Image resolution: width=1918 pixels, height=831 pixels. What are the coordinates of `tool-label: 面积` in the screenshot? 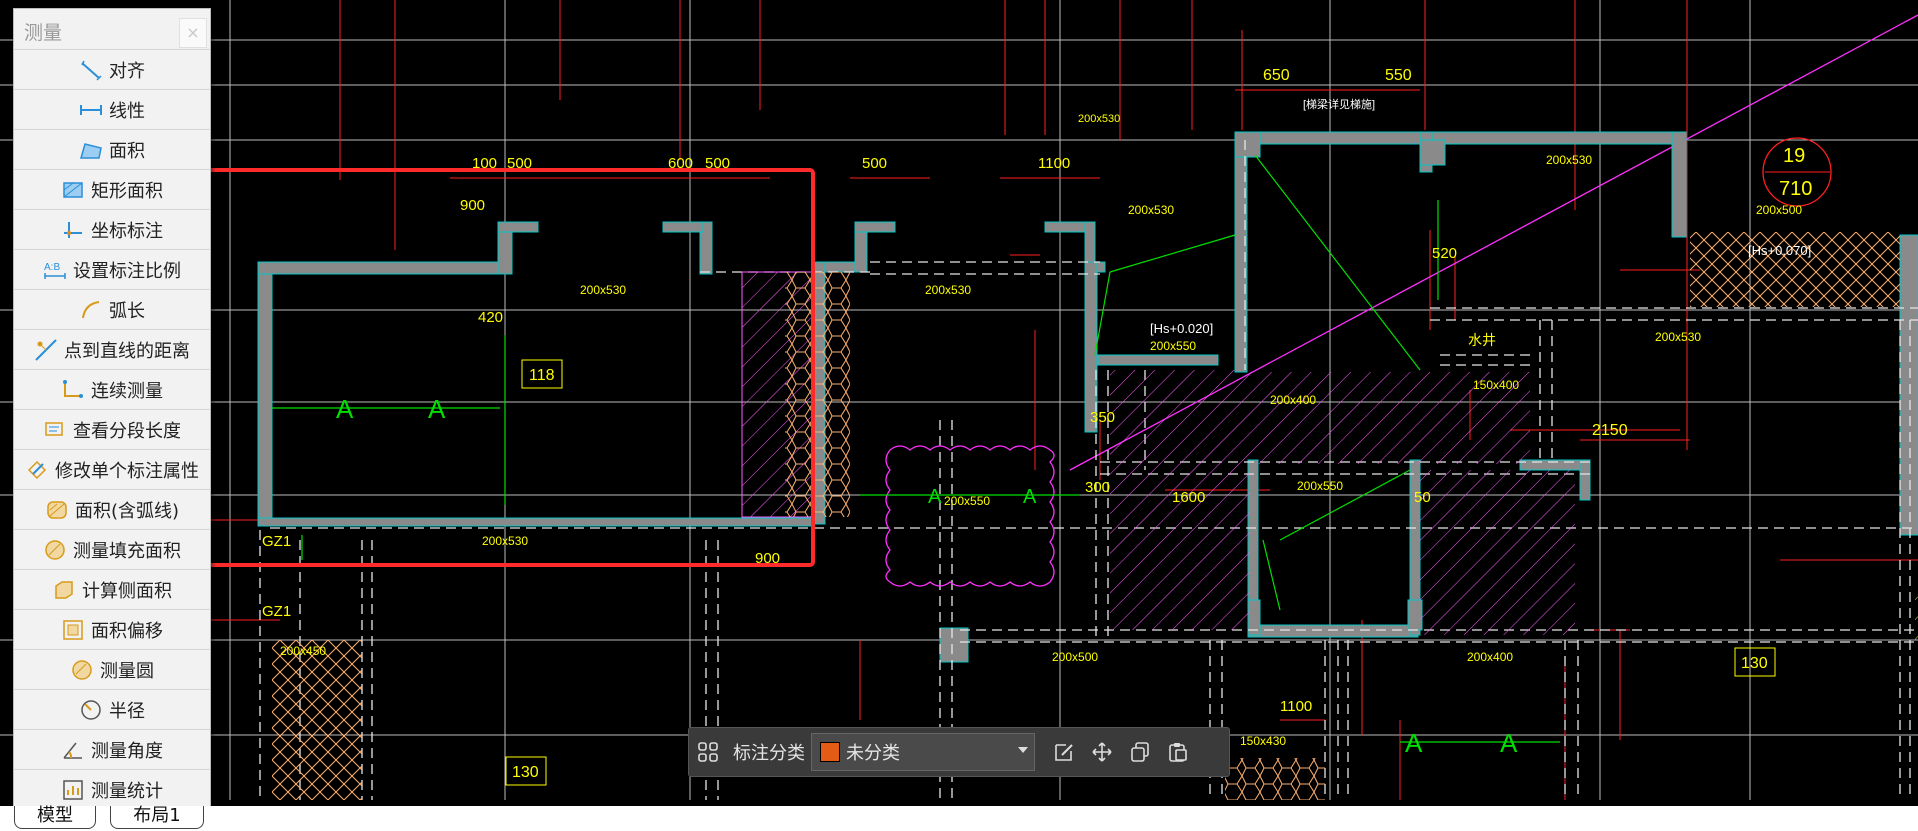 It's located at (127, 151).